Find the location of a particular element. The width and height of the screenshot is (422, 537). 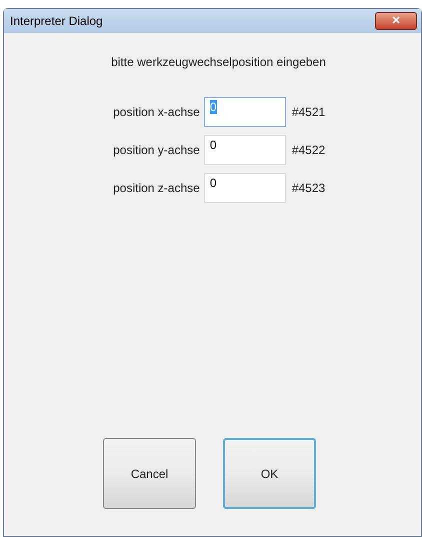

variable-label: #4521 is located at coordinates (308, 112).